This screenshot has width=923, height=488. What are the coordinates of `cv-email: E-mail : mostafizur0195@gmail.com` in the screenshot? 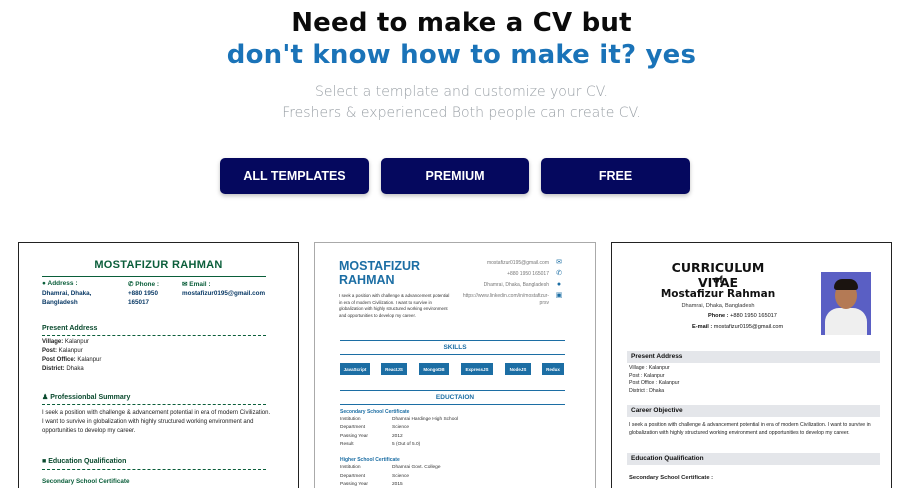 It's located at (738, 327).